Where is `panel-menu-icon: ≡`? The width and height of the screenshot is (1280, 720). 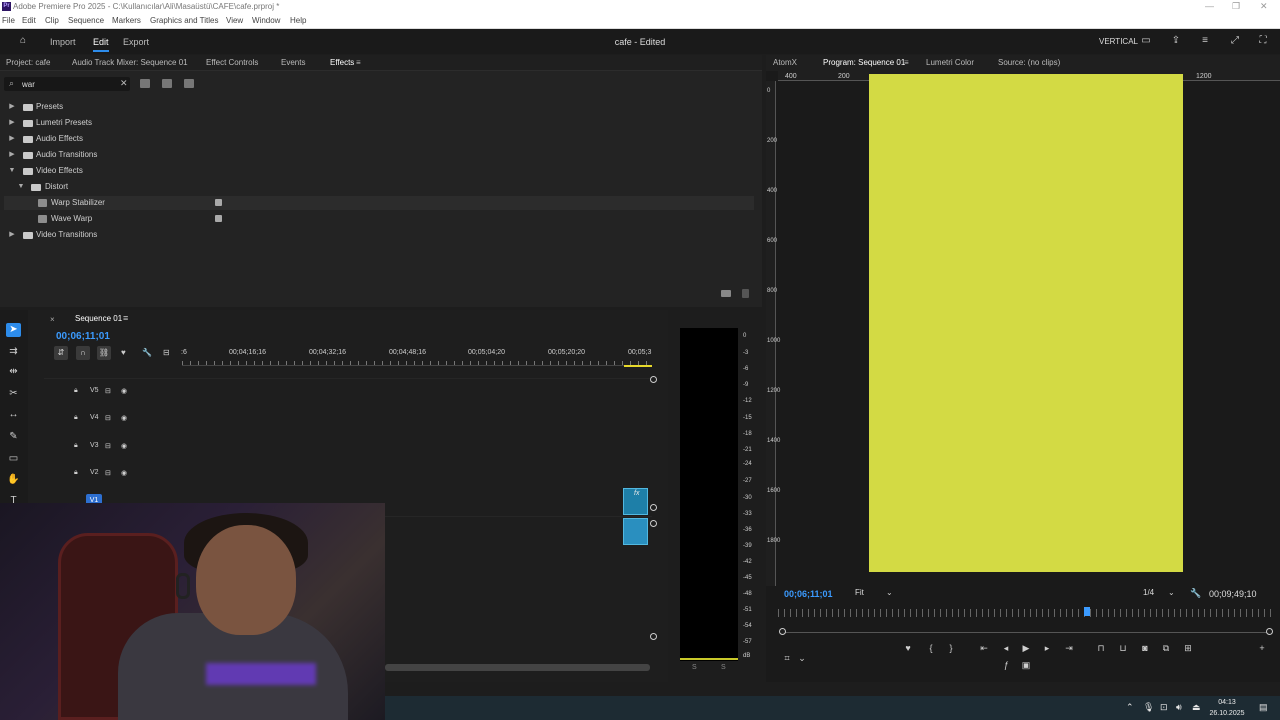
panel-menu-icon: ≡ is located at coordinates (358, 62).